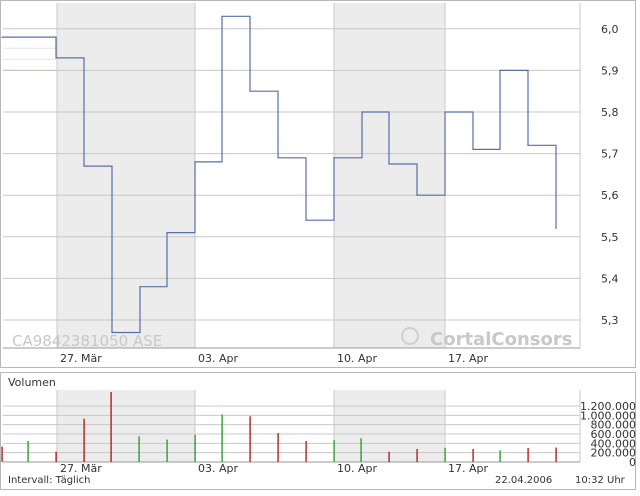 This screenshot has width=640, height=496. I want to click on watermark-logo: CortalConsors, so click(501, 339).